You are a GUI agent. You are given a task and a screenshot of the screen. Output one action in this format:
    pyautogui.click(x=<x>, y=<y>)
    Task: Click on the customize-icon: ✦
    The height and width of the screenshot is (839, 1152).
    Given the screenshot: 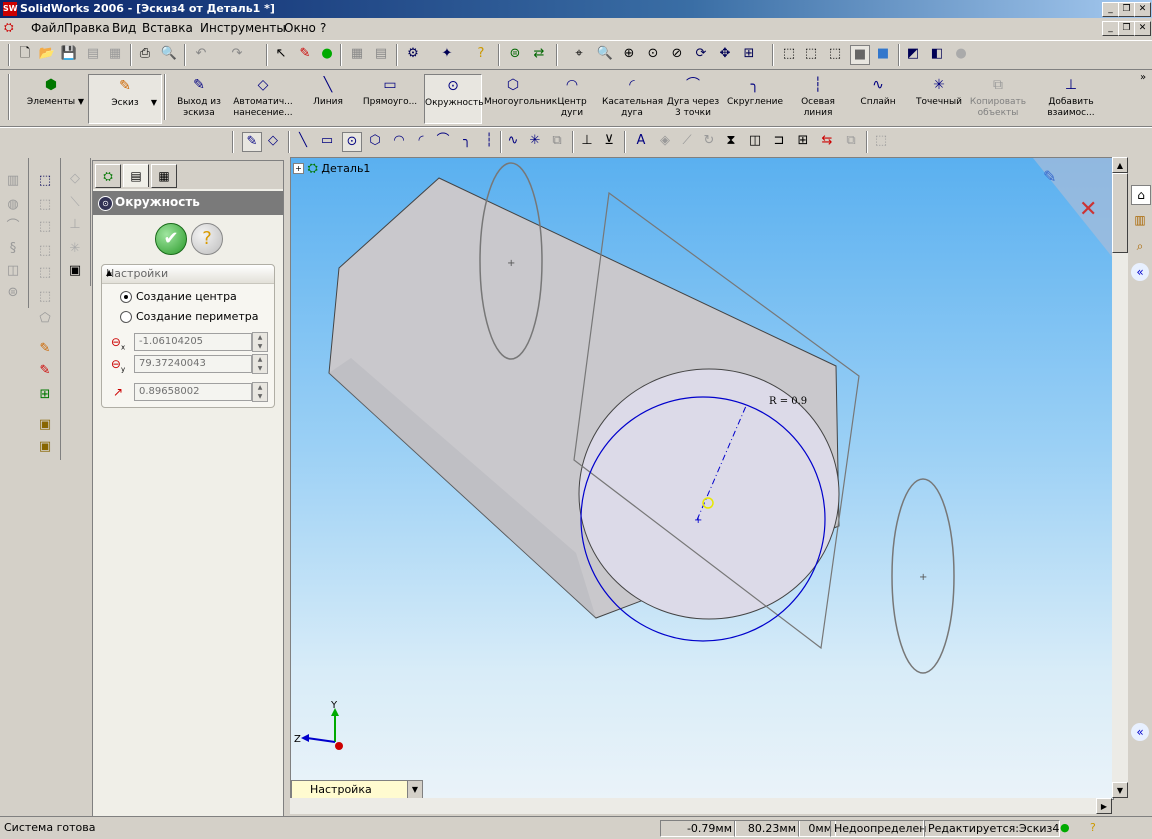 What is the action you would take?
    pyautogui.click(x=447, y=54)
    